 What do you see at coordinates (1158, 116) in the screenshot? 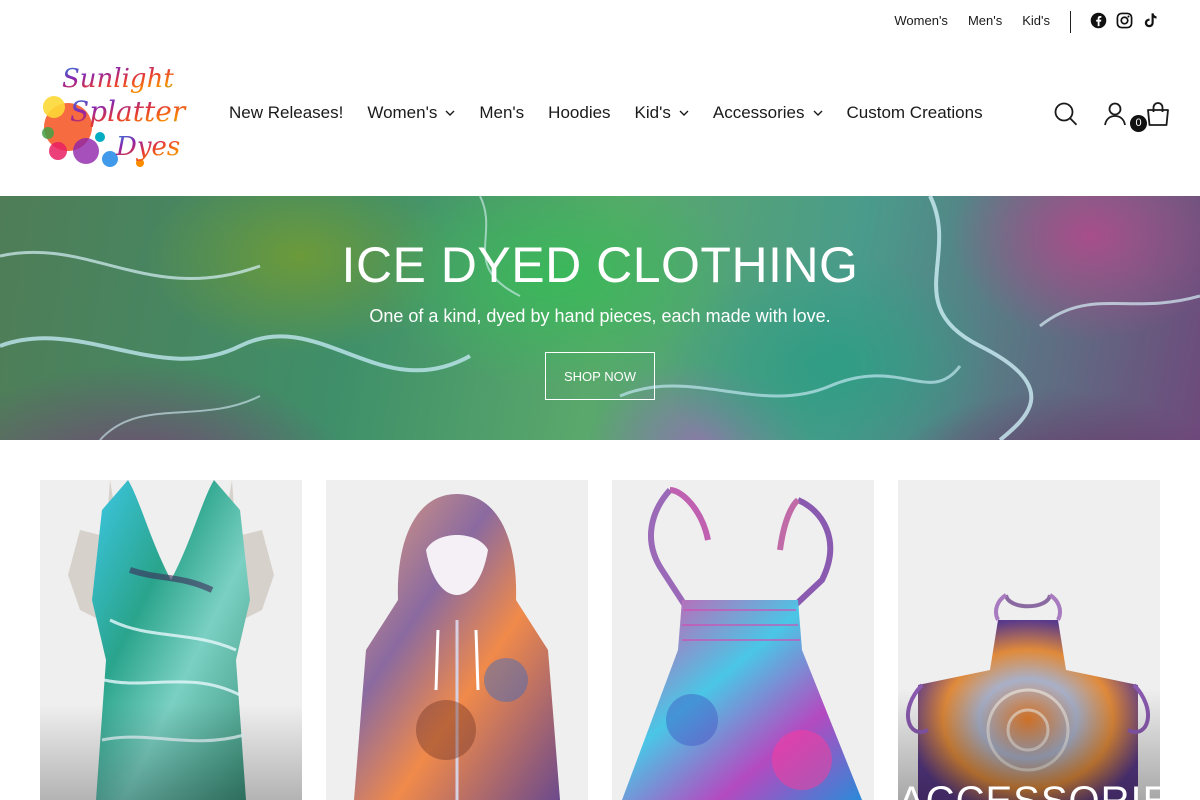
I see `cart-icon` at bounding box center [1158, 116].